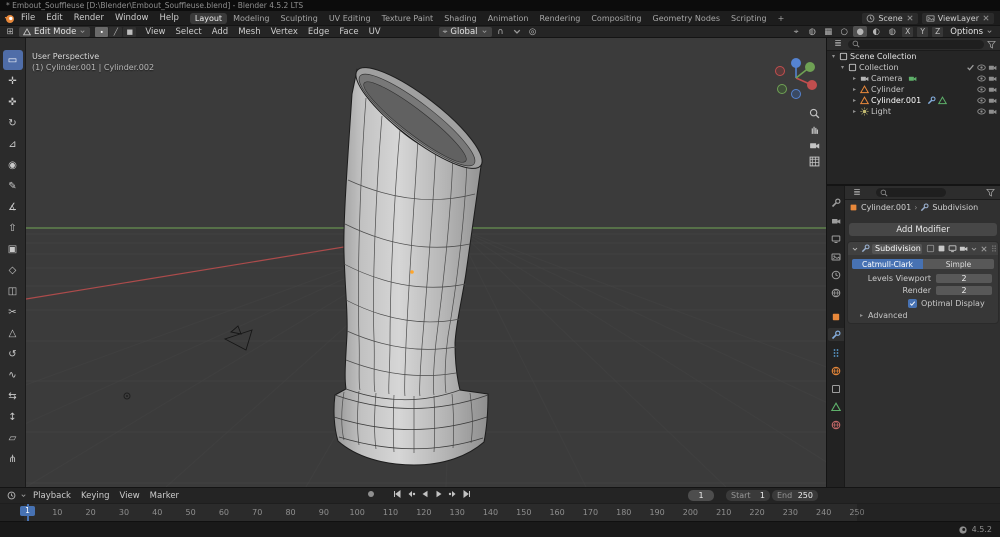  I want to click on properties-tab-object, so click(836, 316).